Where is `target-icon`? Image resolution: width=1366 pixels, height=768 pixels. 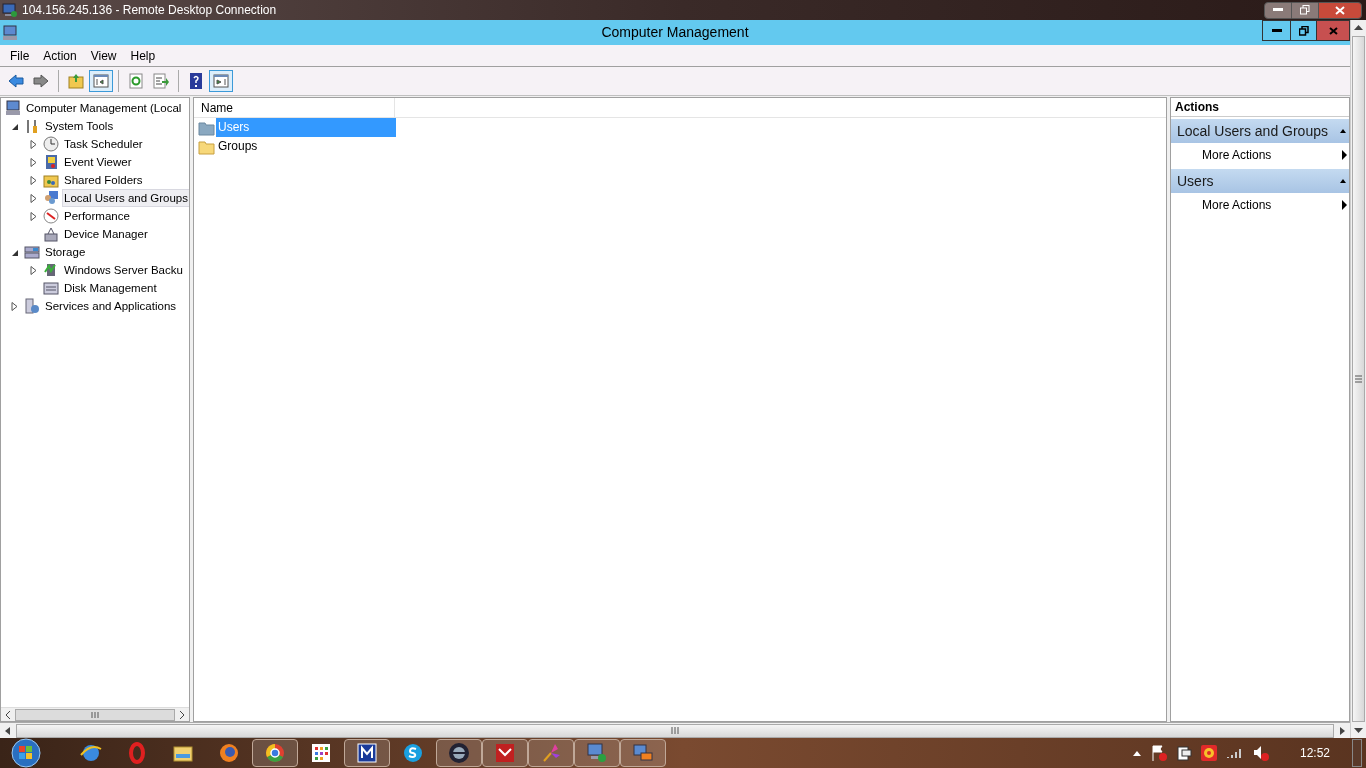 target-icon is located at coordinates (1208, 753).